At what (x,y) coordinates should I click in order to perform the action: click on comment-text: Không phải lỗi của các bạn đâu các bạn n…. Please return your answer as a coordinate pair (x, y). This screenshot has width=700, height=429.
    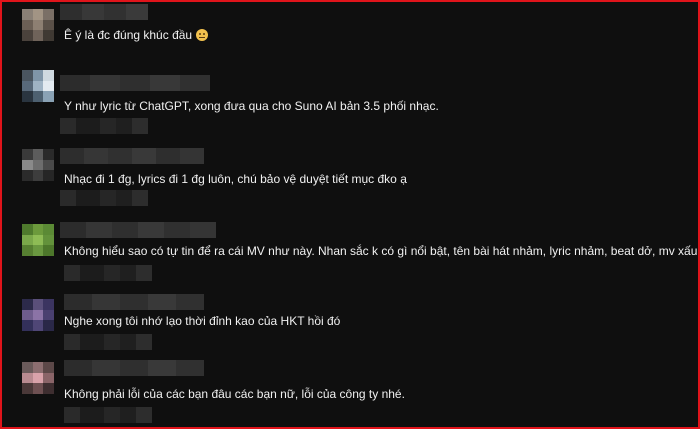
    Looking at the image, I should click on (234, 394).